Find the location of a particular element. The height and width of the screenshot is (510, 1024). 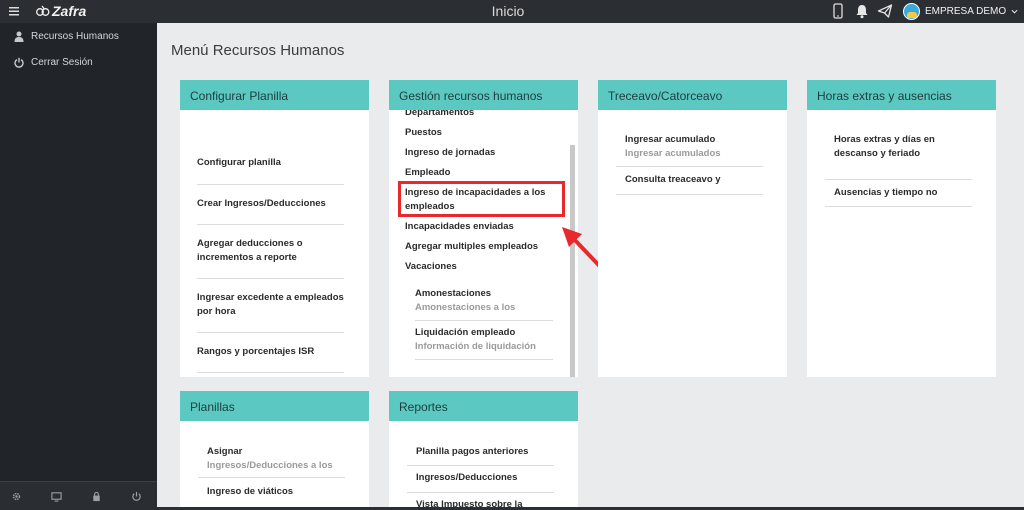

card-header: Treceavo/Catorceavo is located at coordinates (692, 95).